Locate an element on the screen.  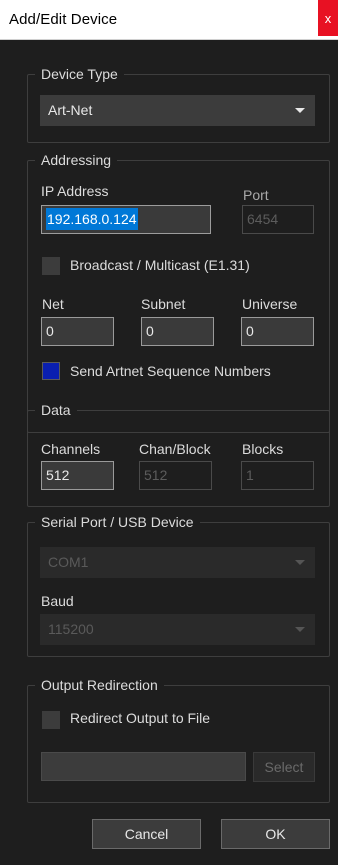
close-icon: x is located at coordinates (328, 18).